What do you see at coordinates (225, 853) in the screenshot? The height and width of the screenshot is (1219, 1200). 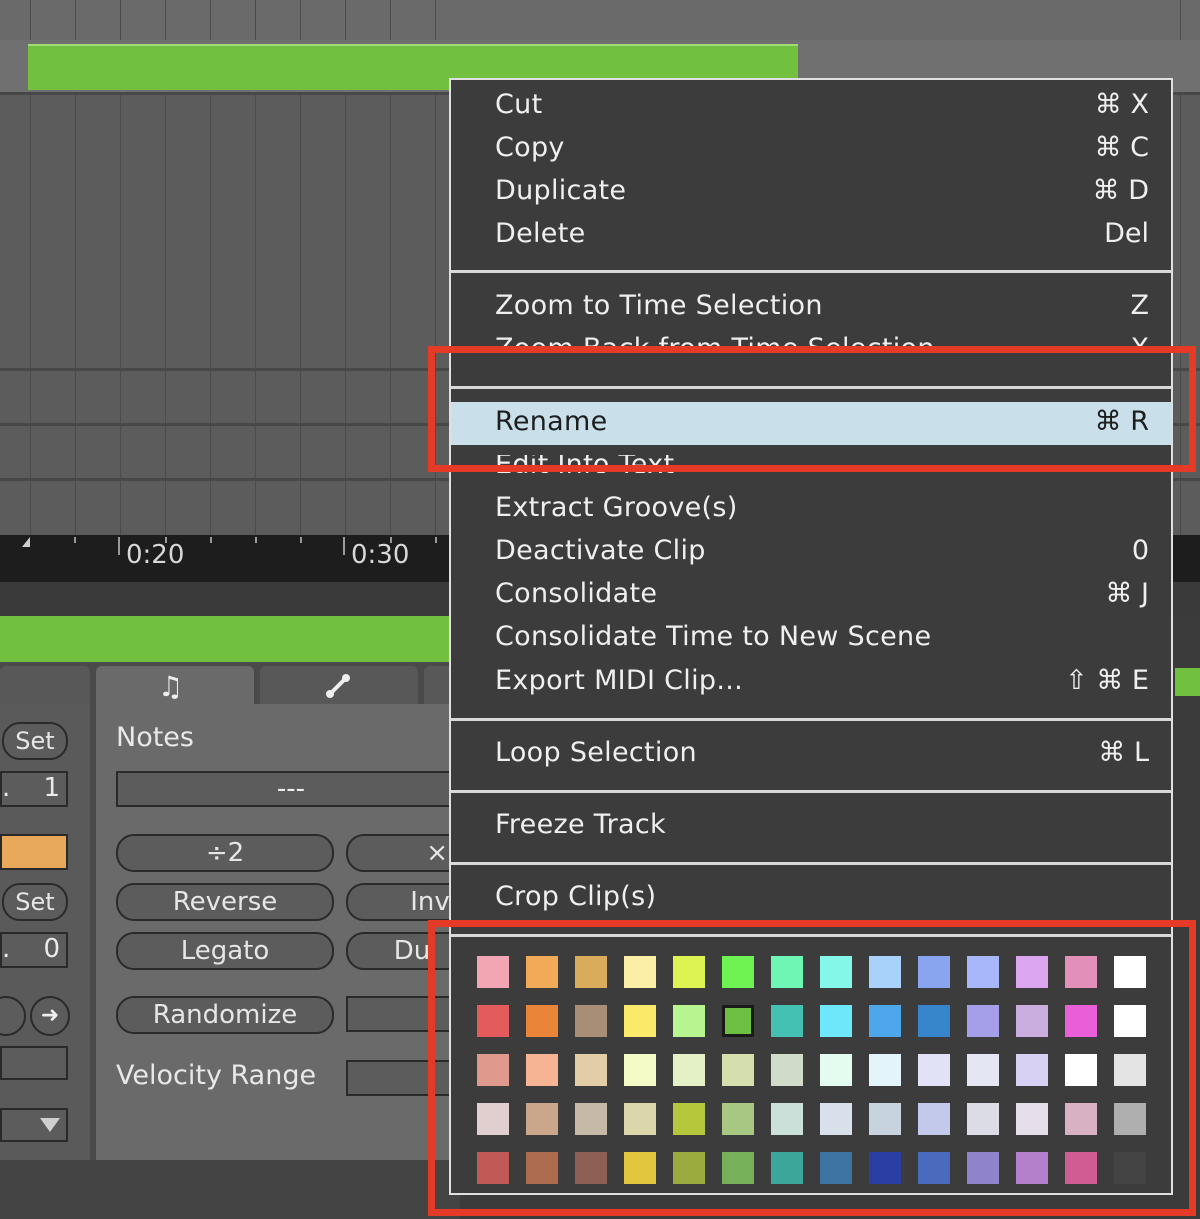 I see `divide-by-2-button: ÷2` at bounding box center [225, 853].